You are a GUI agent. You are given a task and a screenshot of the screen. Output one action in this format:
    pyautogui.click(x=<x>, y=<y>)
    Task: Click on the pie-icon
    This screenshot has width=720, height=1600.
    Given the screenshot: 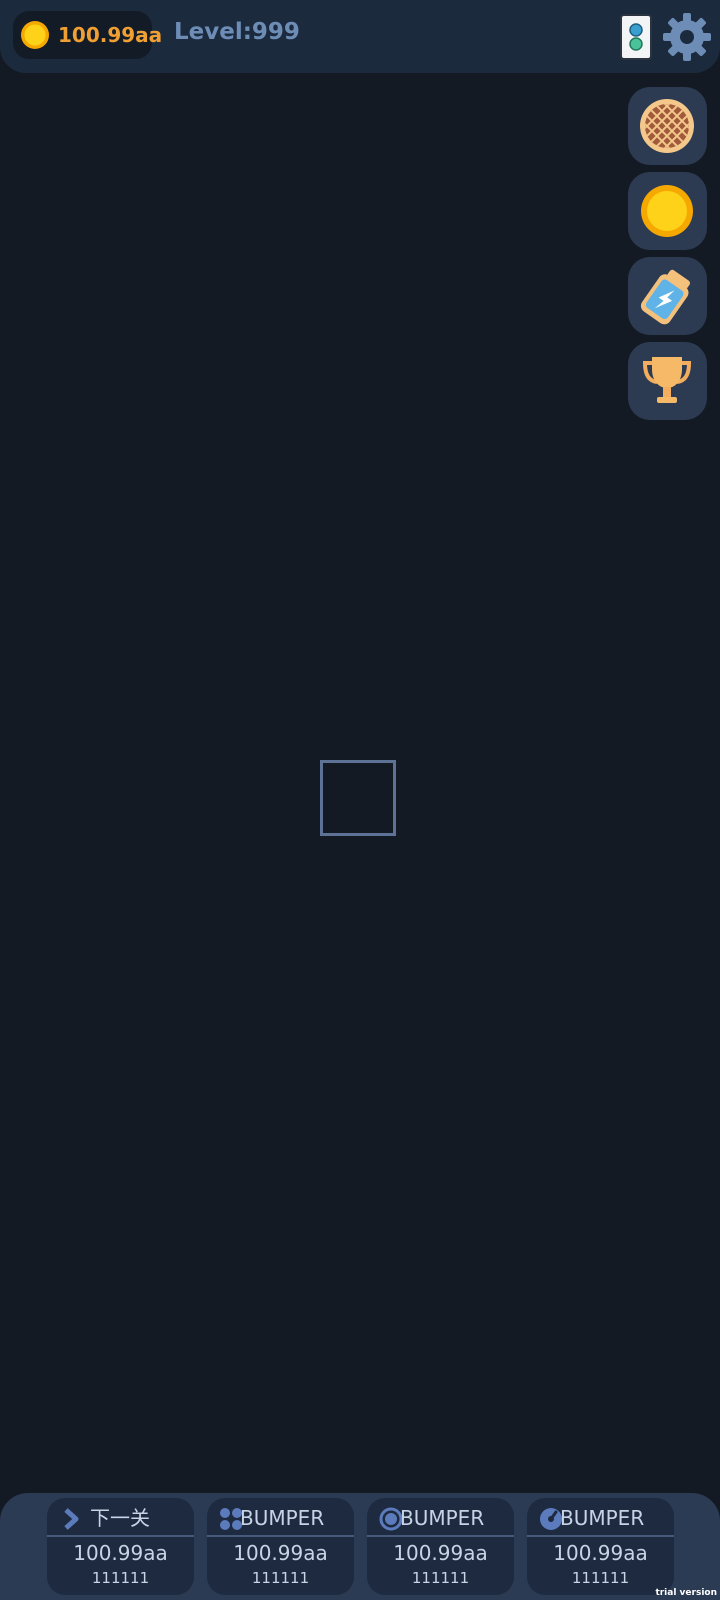 What is the action you would take?
    pyautogui.click(x=667, y=126)
    